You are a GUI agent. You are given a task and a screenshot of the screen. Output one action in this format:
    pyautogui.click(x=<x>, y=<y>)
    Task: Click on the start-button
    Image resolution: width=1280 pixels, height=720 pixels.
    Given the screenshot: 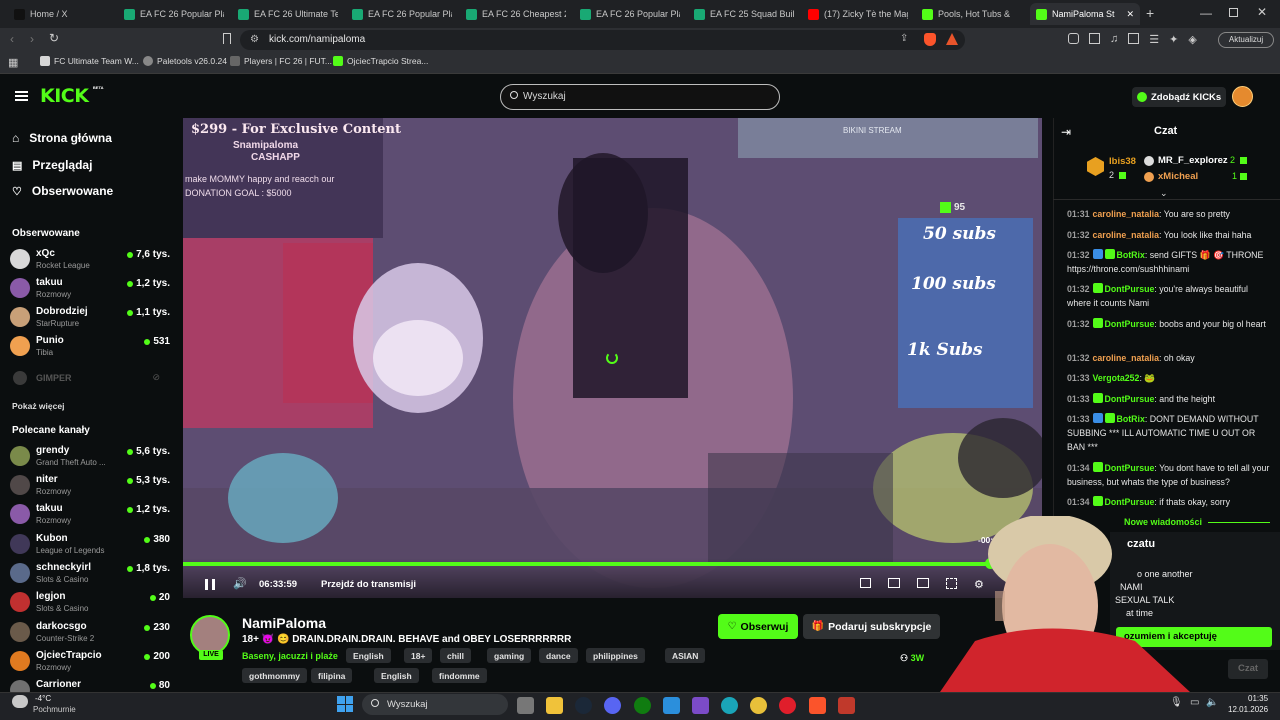 What is the action you would take?
    pyautogui.click(x=345, y=704)
    